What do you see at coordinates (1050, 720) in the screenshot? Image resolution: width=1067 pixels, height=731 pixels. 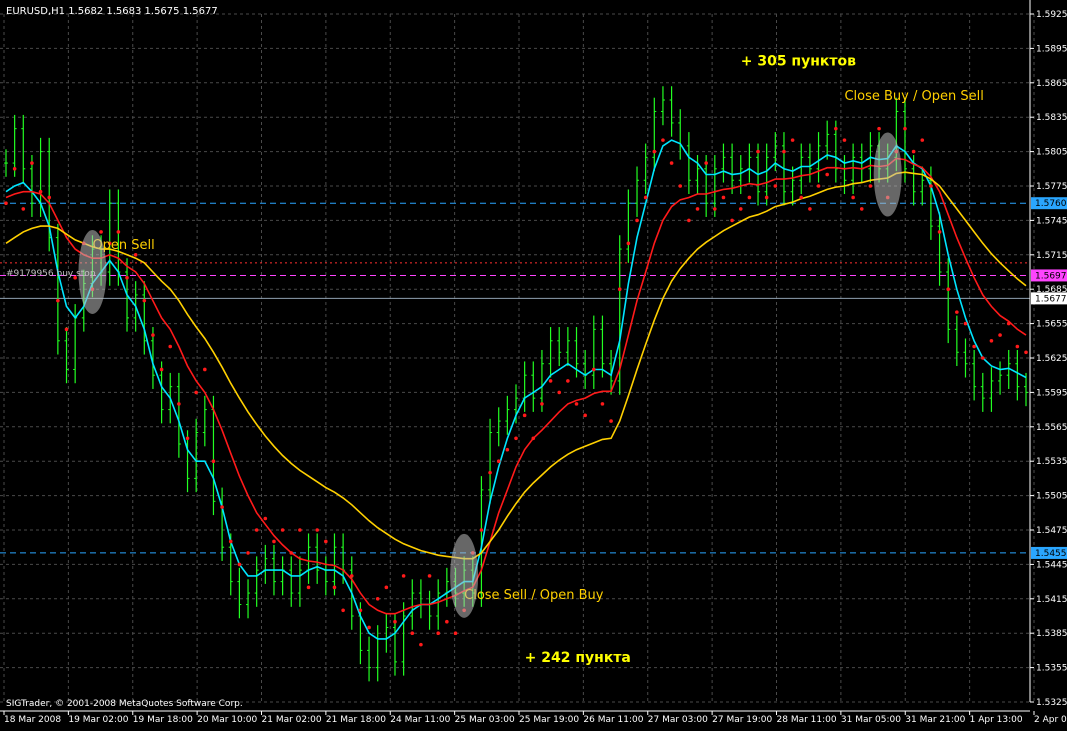 I see `x-tick-label: 2 Apr 05:00` at bounding box center [1050, 720].